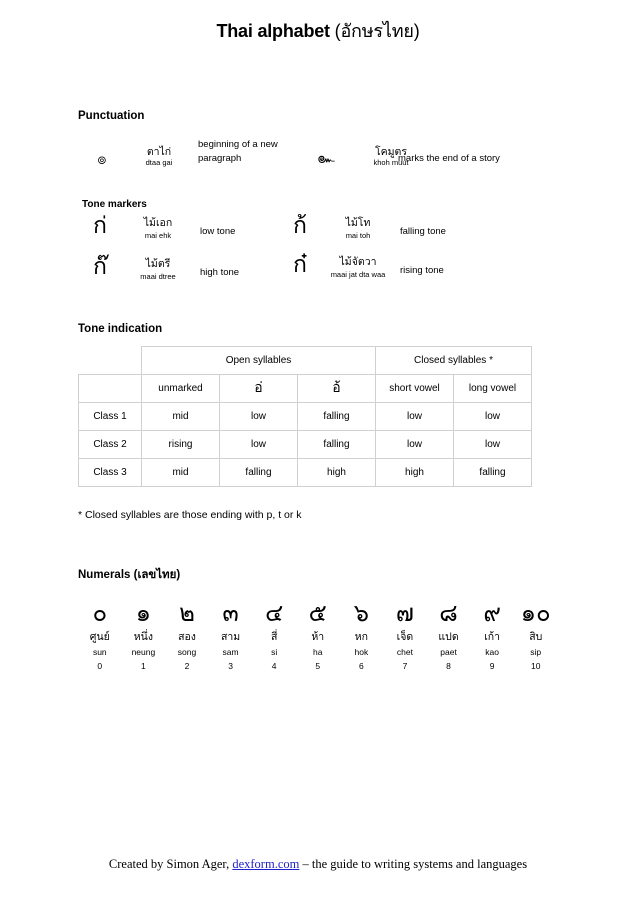 This screenshot has width=636, height=900. I want to click on numeral-roman-name: chet, so click(404, 651).